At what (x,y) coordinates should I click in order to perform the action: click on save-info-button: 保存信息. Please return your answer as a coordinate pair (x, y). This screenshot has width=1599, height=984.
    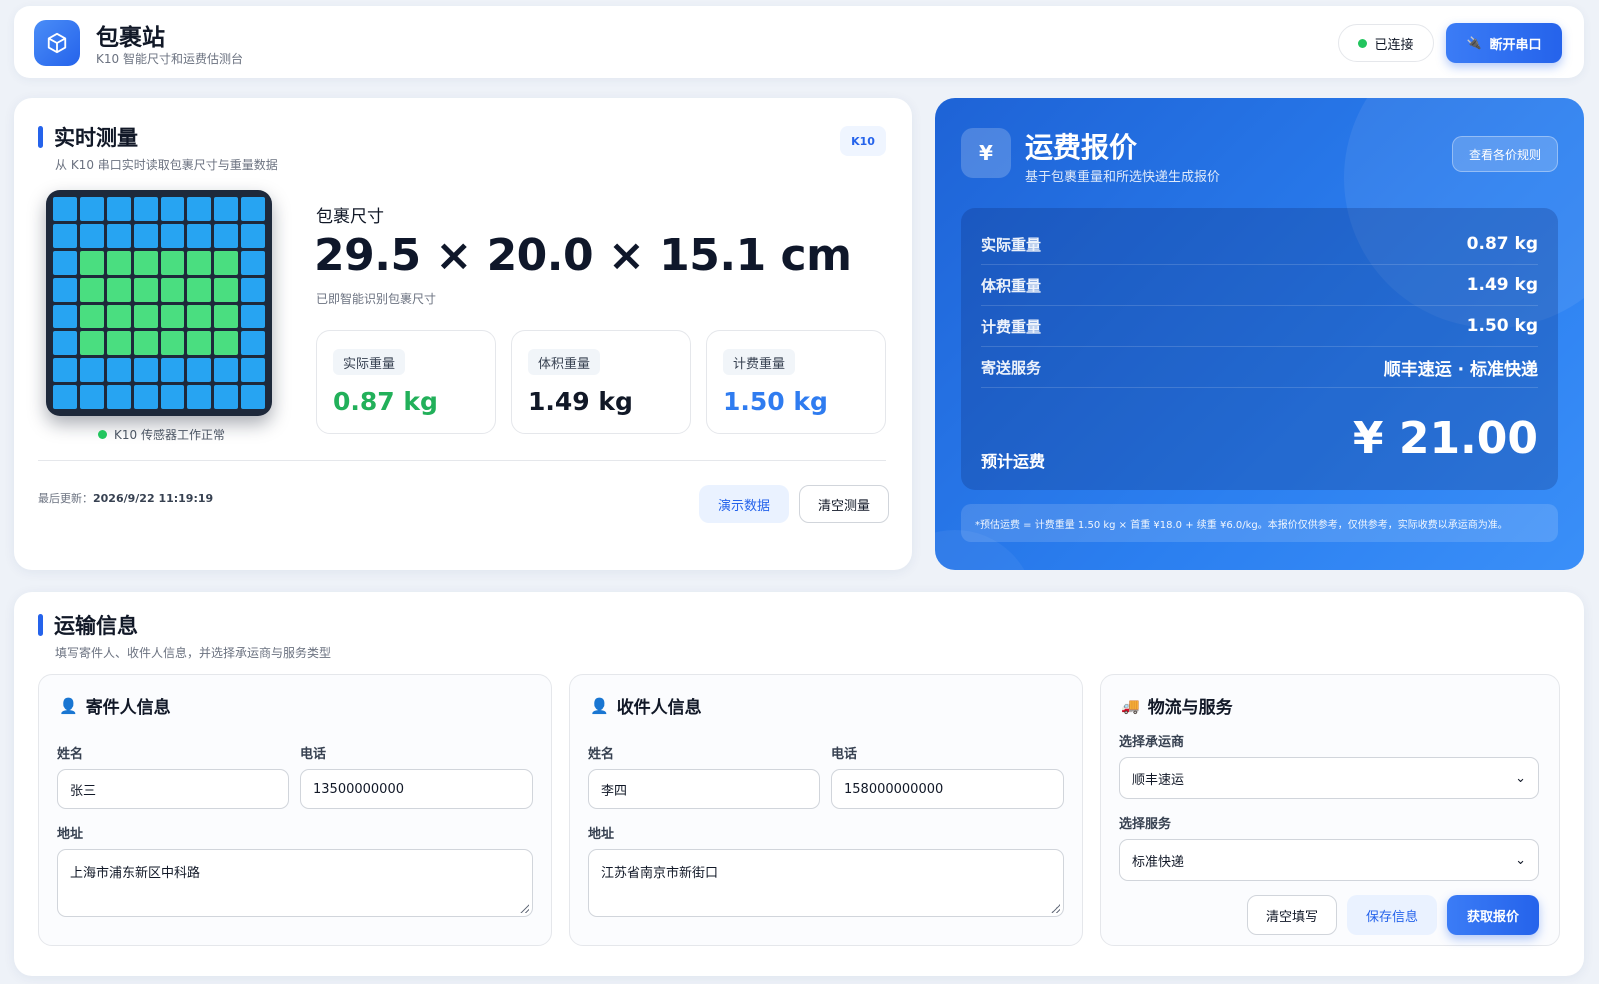
    Looking at the image, I should click on (1392, 915).